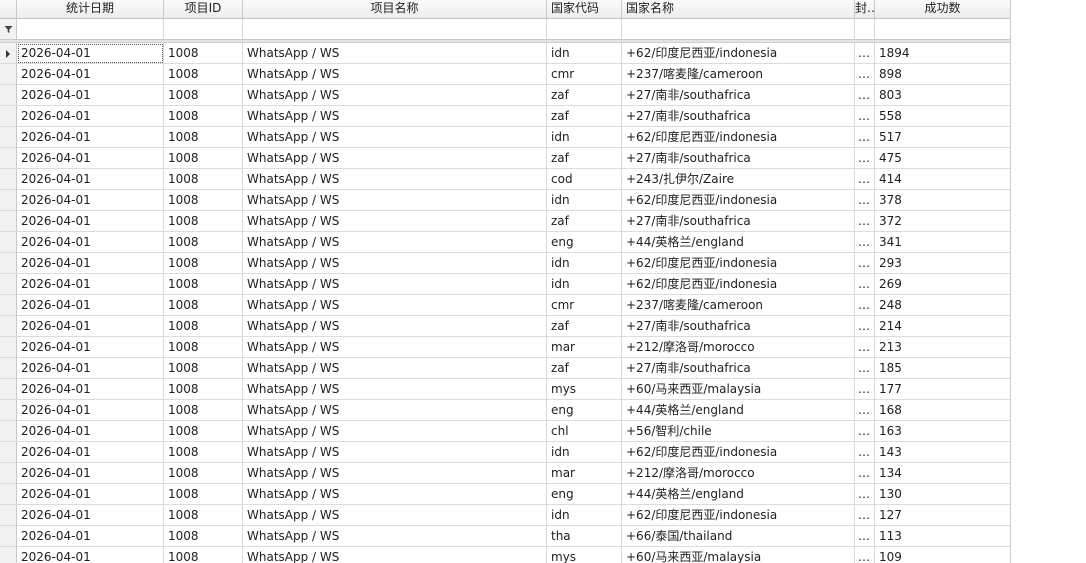 The width and height of the screenshot is (1086, 563). What do you see at coordinates (942, 473) in the screenshot?
I see `cell-success-count: 134` at bounding box center [942, 473].